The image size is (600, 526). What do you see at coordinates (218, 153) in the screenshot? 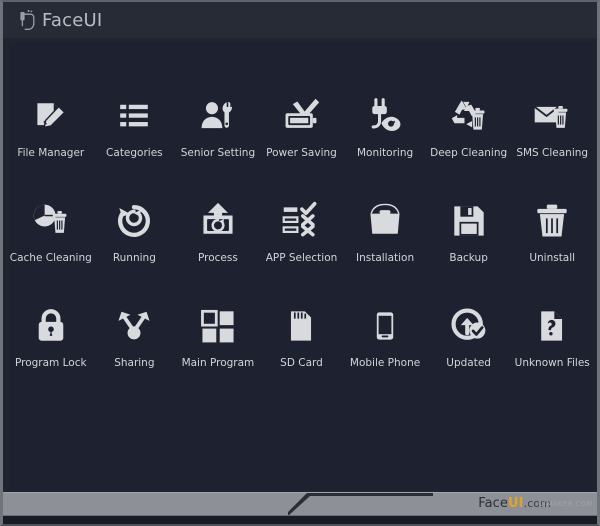
I see `icon-tile-label: Senior Setting` at bounding box center [218, 153].